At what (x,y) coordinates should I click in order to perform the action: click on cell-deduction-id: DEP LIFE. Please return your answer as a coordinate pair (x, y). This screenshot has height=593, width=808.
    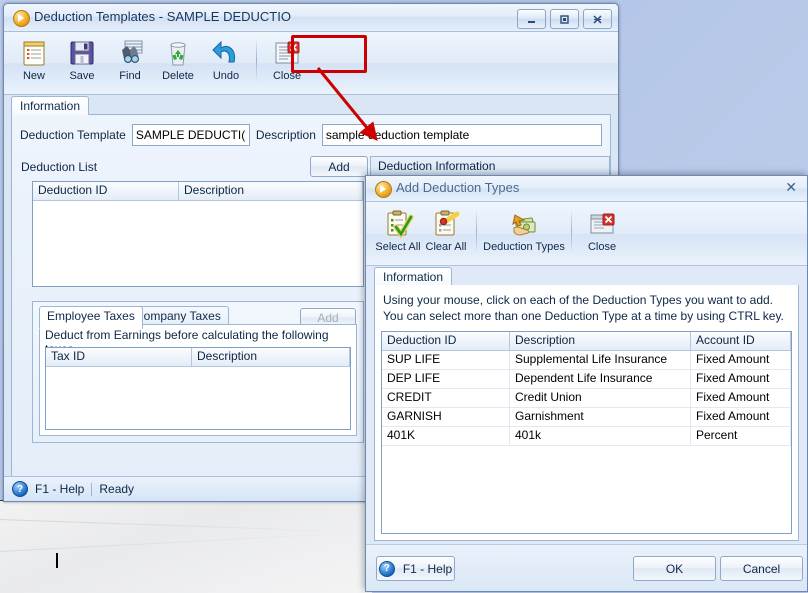
    Looking at the image, I should click on (446, 379).